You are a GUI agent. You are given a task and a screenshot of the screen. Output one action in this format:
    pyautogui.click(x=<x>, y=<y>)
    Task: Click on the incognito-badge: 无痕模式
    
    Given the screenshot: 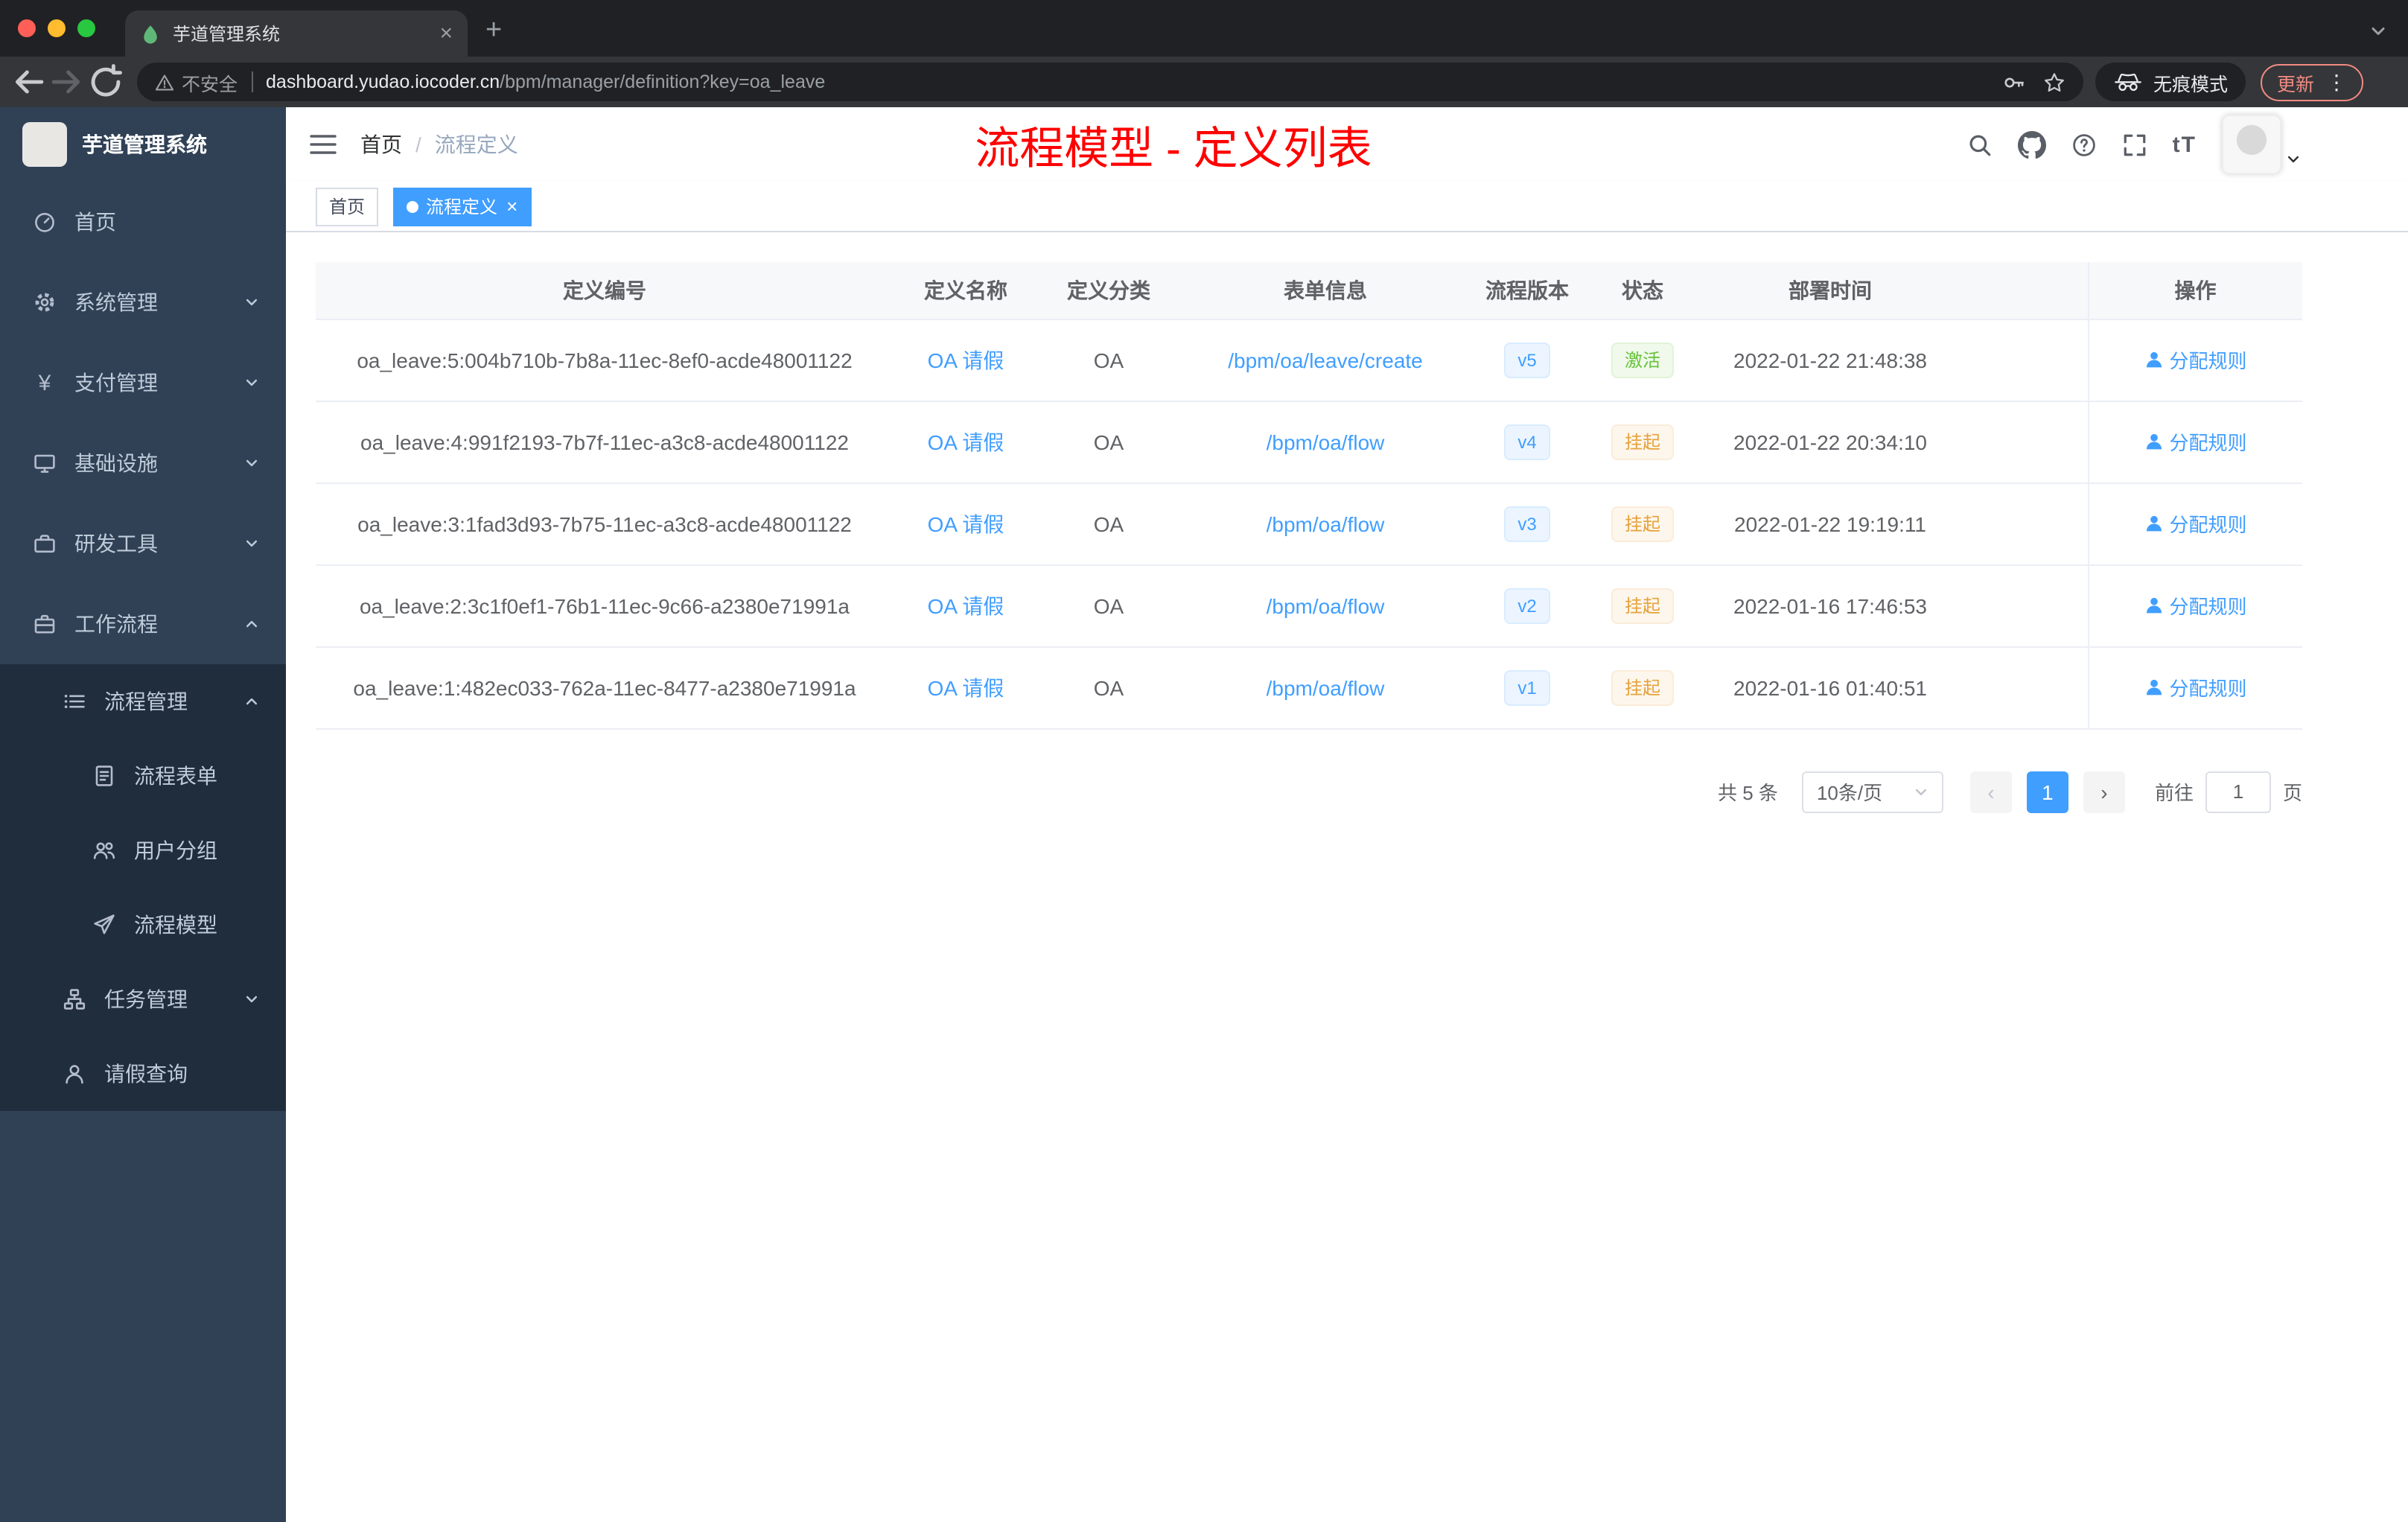 What is the action you would take?
    pyautogui.click(x=2170, y=82)
    